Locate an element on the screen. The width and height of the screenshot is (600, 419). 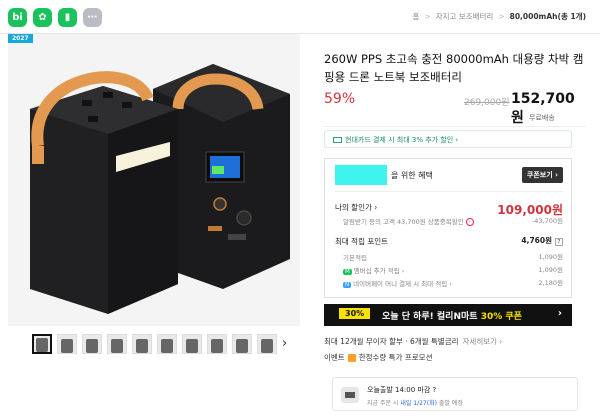
points-row-label: N 네이버페이 머니 결제 시 최대 적립 › is located at coordinates (397, 283).